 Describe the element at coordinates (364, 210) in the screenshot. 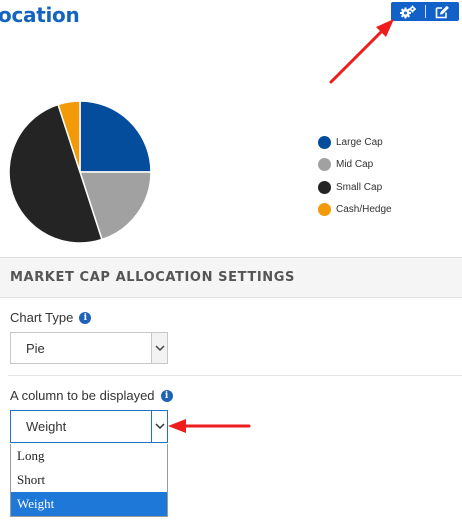

I see `legend-label: Cash/Hedge` at that location.